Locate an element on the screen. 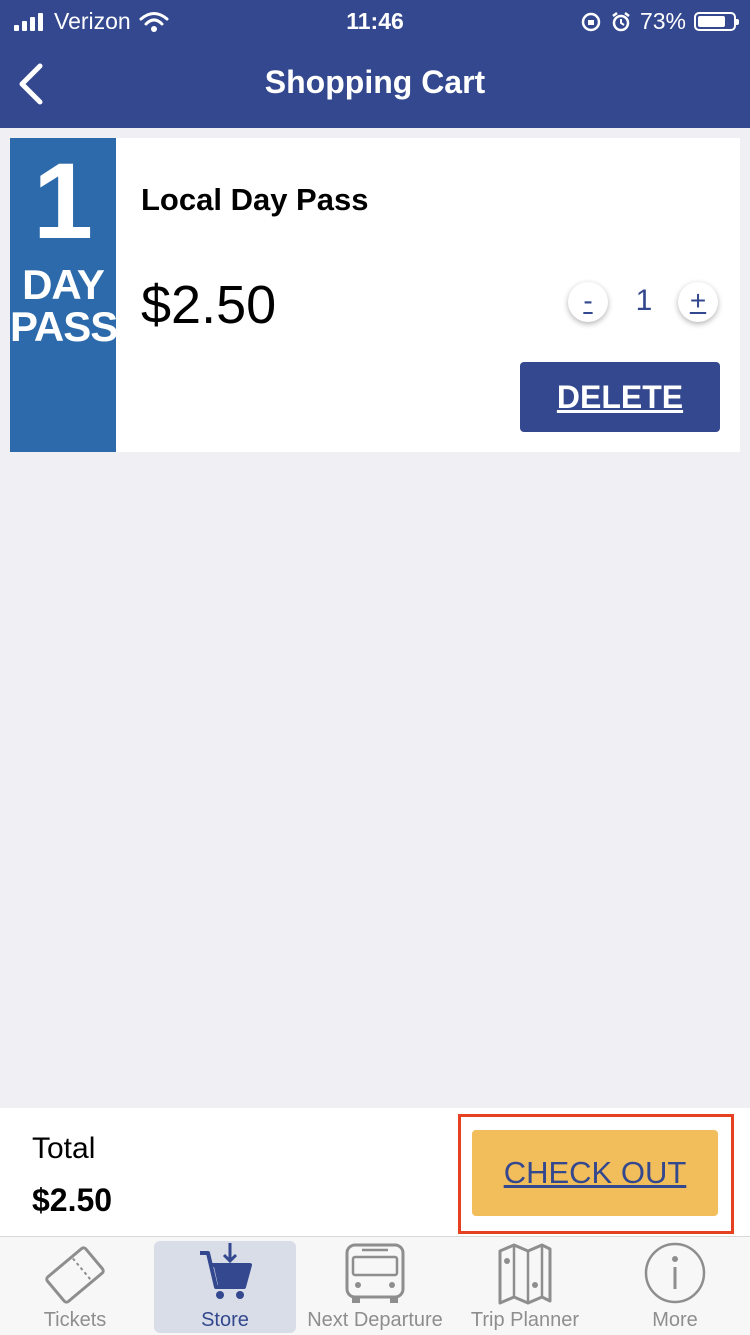 The height and width of the screenshot is (1335, 750). badge-number: 1 is located at coordinates (63, 200).